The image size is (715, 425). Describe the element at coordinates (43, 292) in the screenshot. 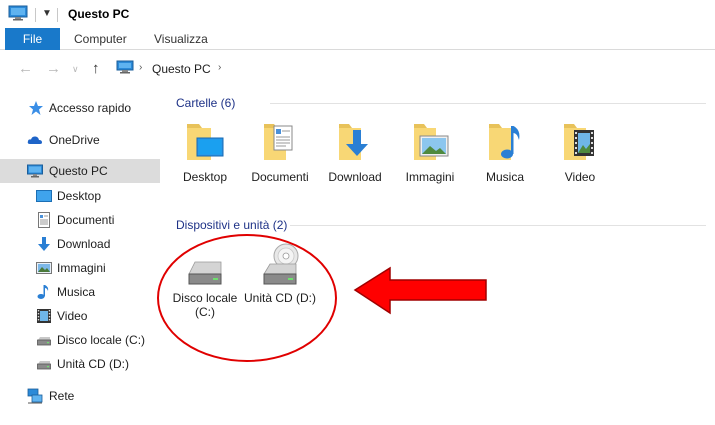

I see `music-icon` at that location.